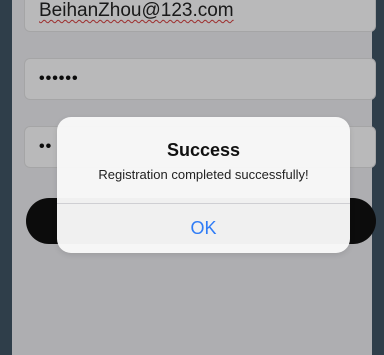 Image resolution: width=384 pixels, height=355 pixels. Describe the element at coordinates (203, 174) in the screenshot. I see `alert-message: Registration completed successfully!` at that location.